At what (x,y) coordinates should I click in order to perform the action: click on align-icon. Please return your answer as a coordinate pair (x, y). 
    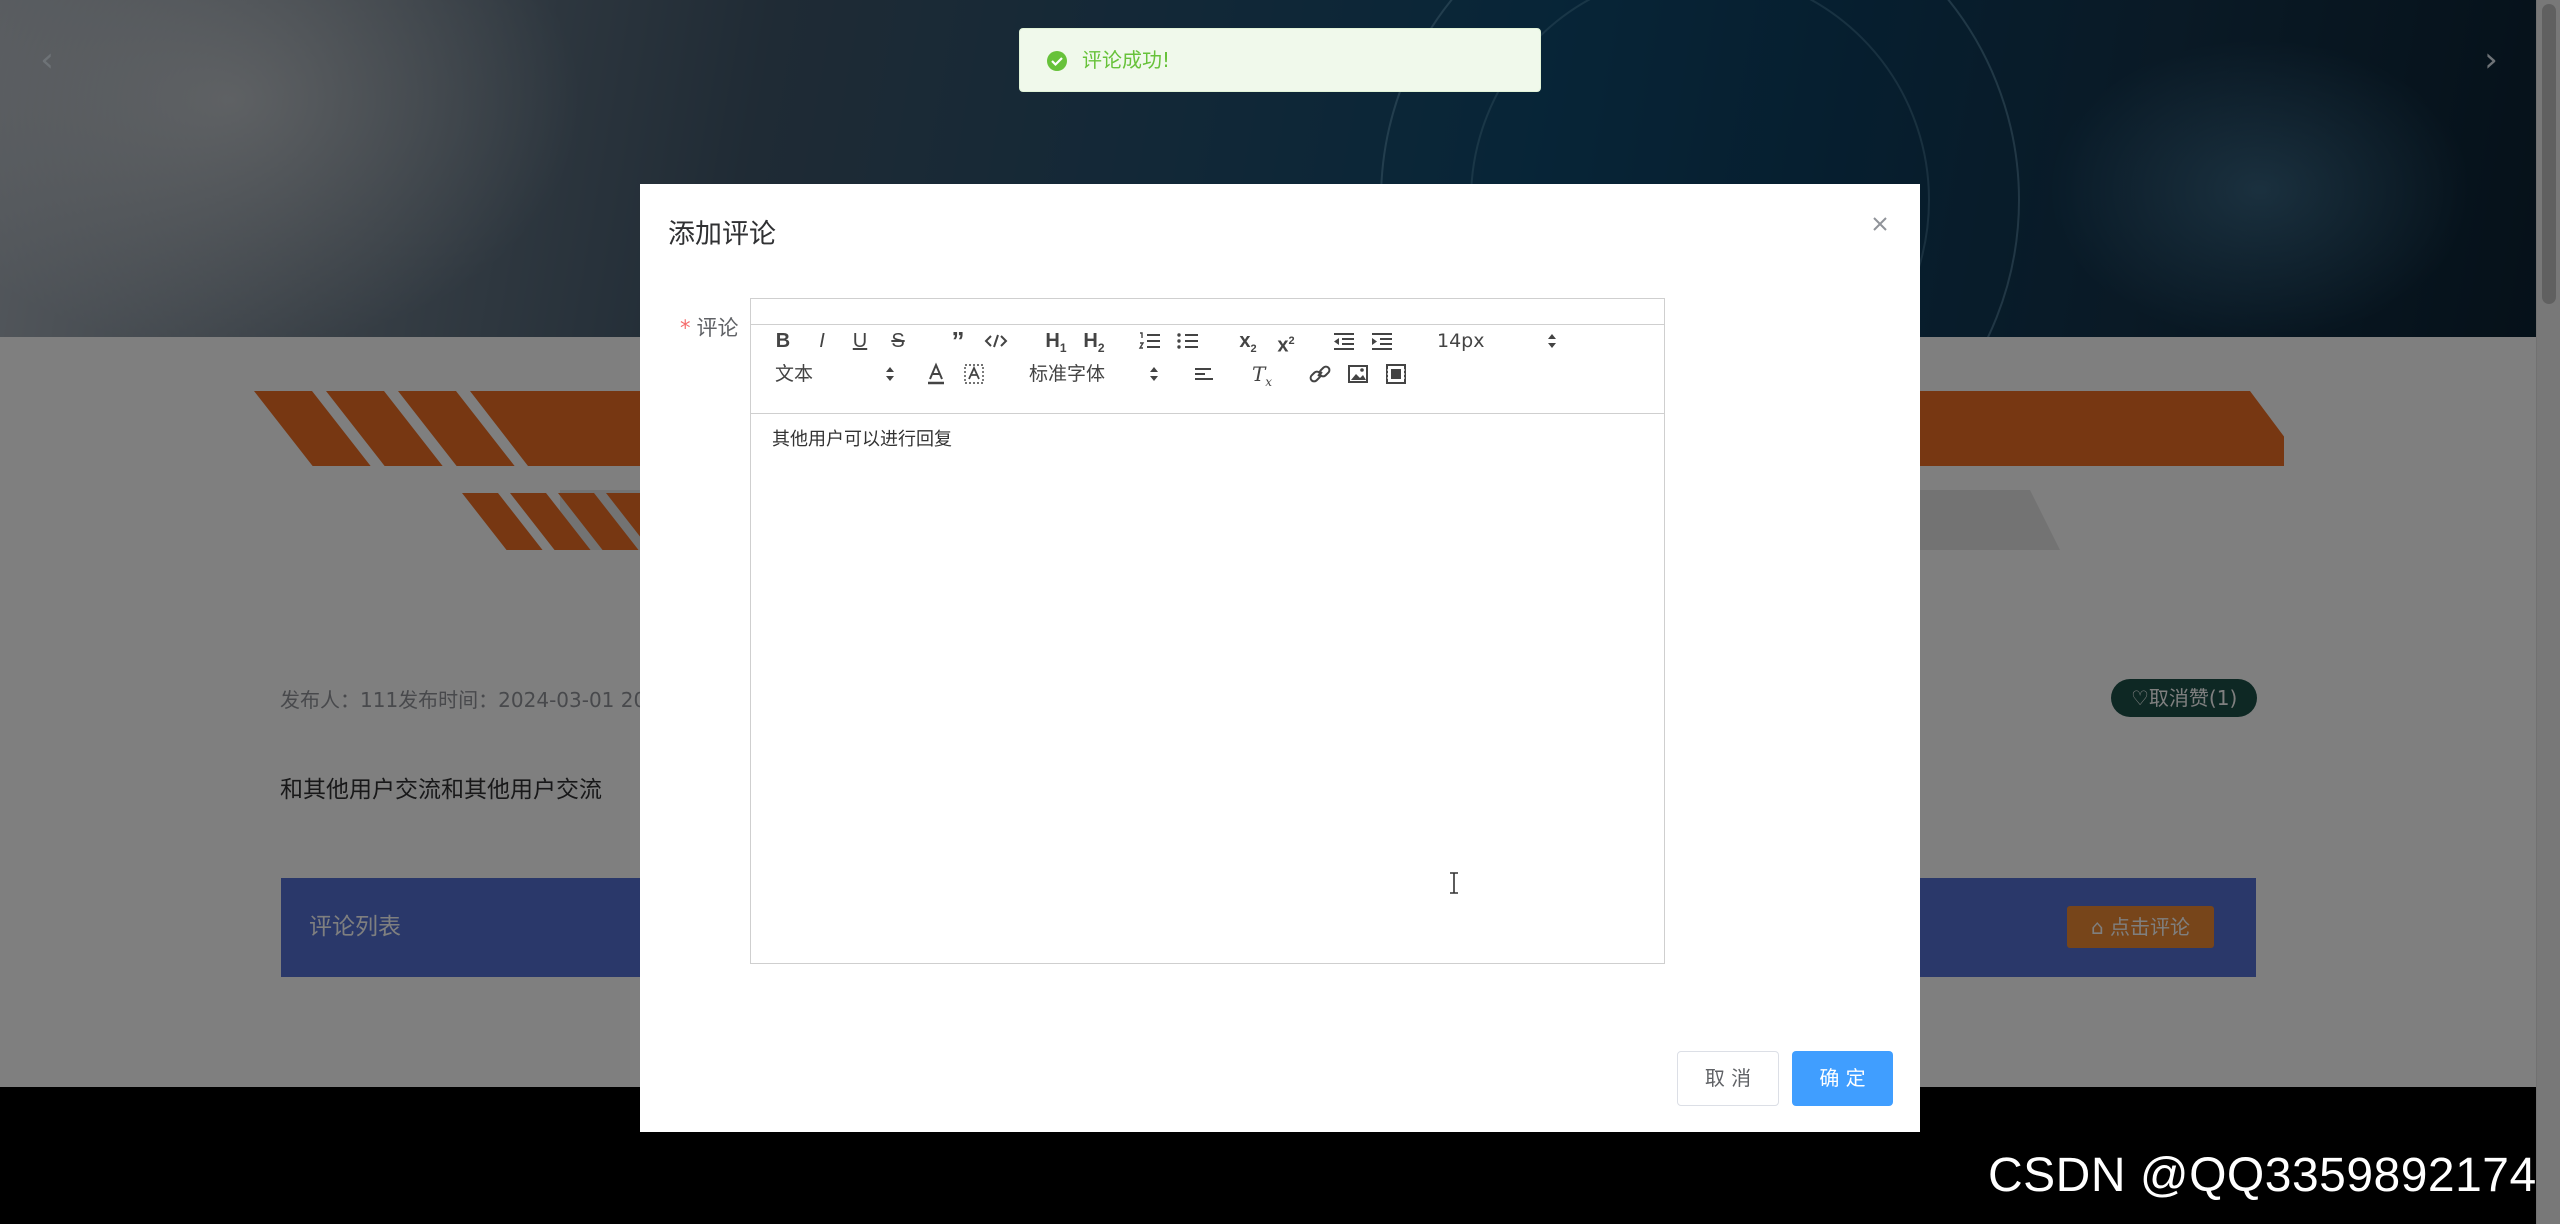
    Looking at the image, I should click on (1204, 374).